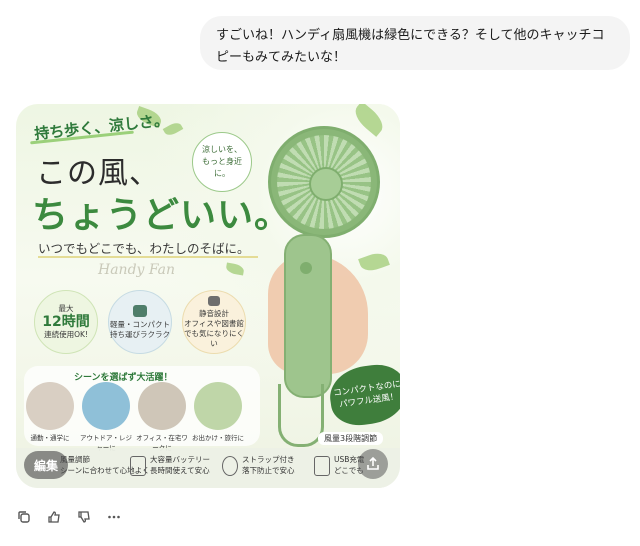  I want to click on fan-handle-illustration, so click(308, 316).